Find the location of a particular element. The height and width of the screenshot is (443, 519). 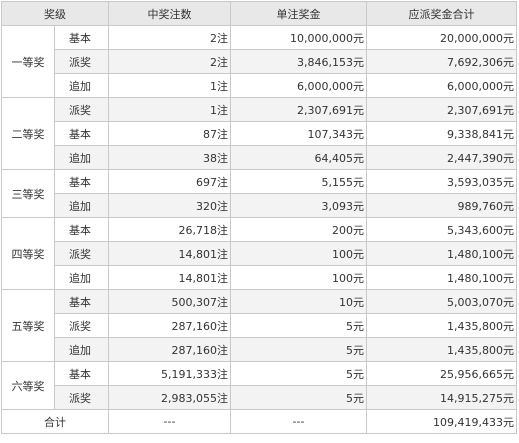

total-prize: 20,000,000元 is located at coordinates (441, 37).